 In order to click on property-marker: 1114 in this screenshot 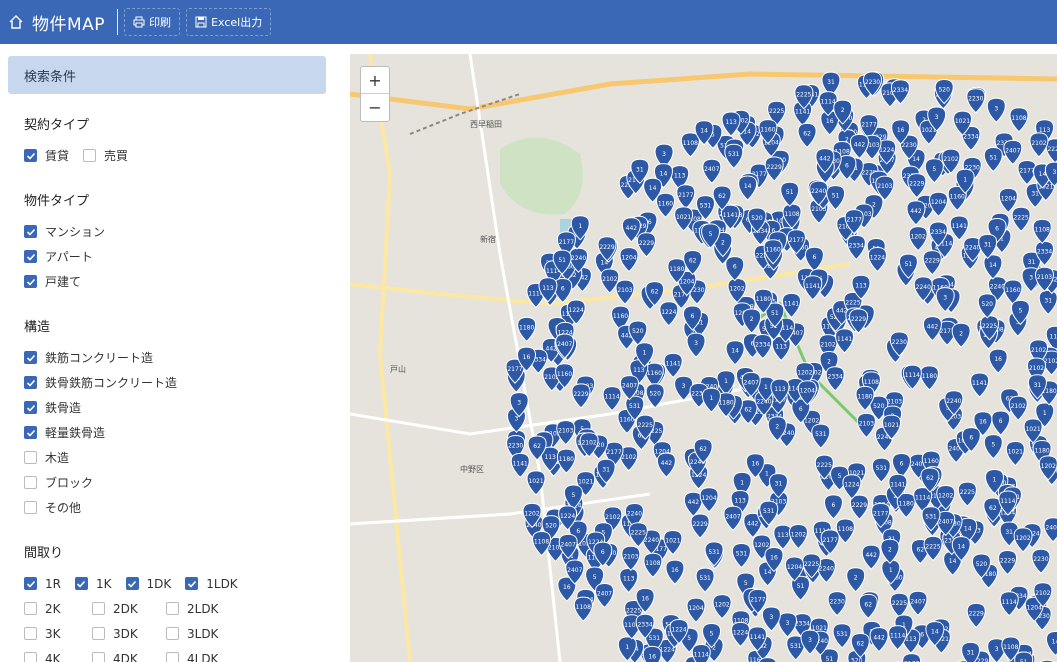, I will do `click(701, 653)`.